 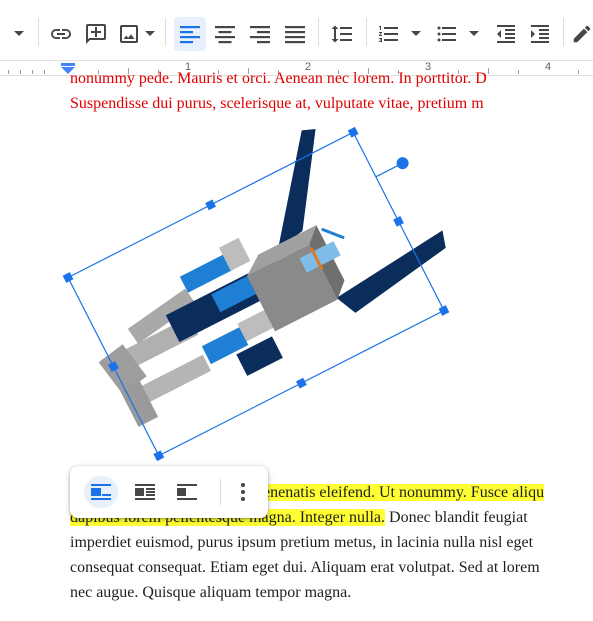 I want to click on image-icon, so click(x=129, y=34).